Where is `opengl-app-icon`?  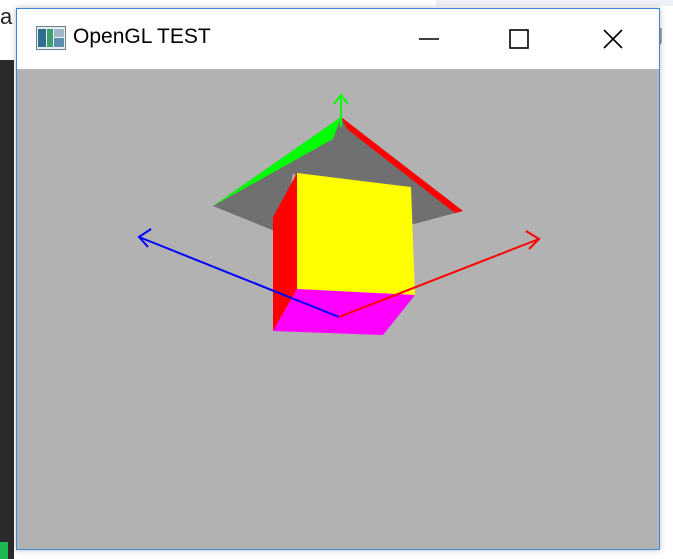
opengl-app-icon is located at coordinates (51, 38).